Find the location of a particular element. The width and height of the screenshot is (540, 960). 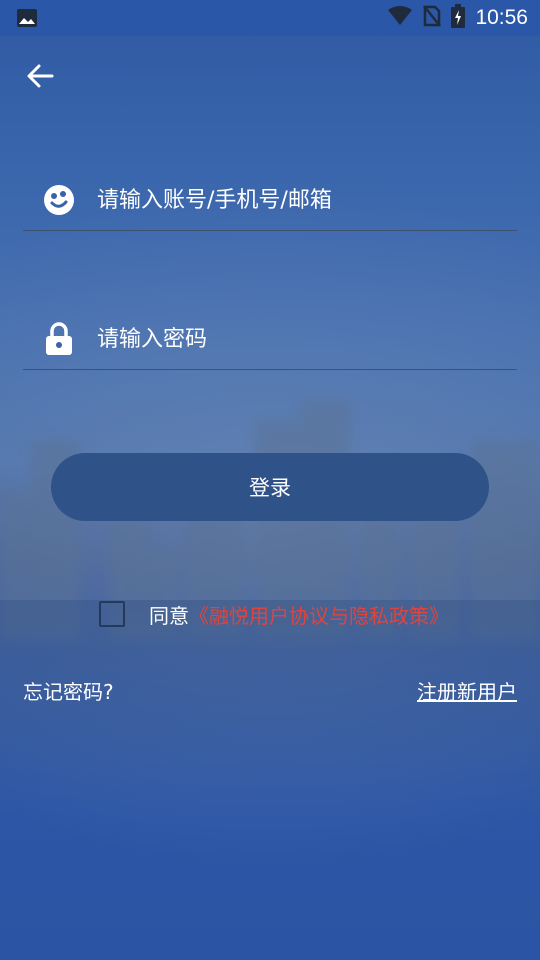

account-input is located at coordinates (297, 200).